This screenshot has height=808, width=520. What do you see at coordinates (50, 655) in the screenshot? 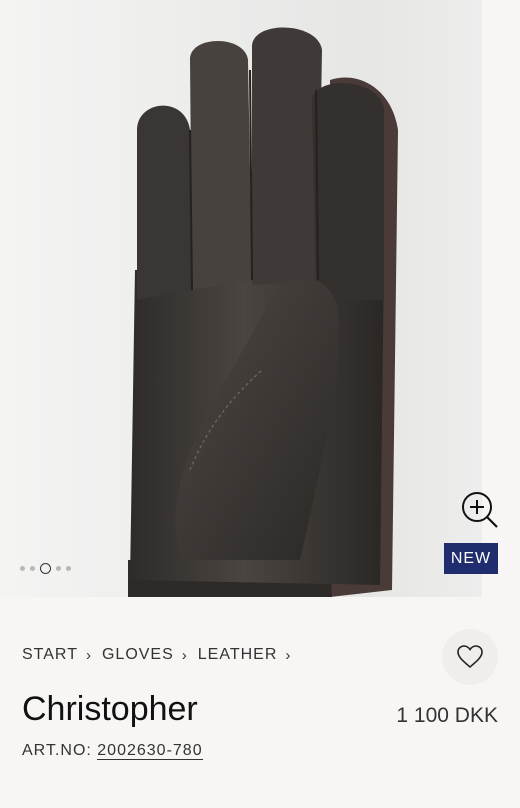
I see `breadcrumb-start: START` at bounding box center [50, 655].